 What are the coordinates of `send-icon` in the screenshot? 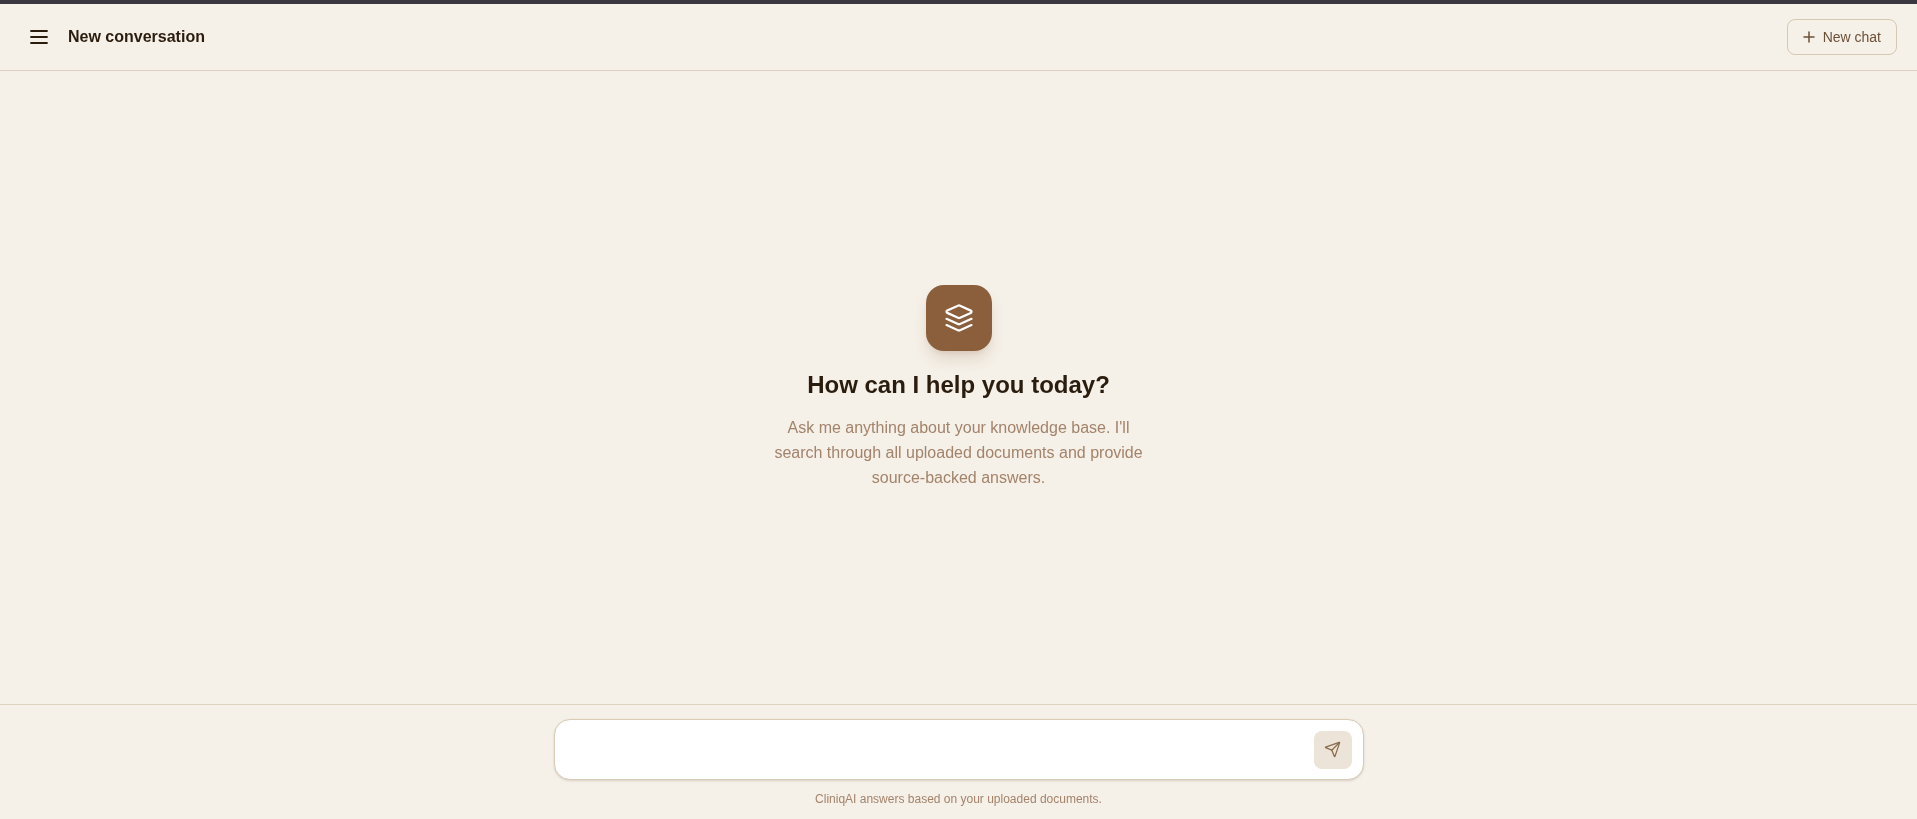 It's located at (1332, 749).